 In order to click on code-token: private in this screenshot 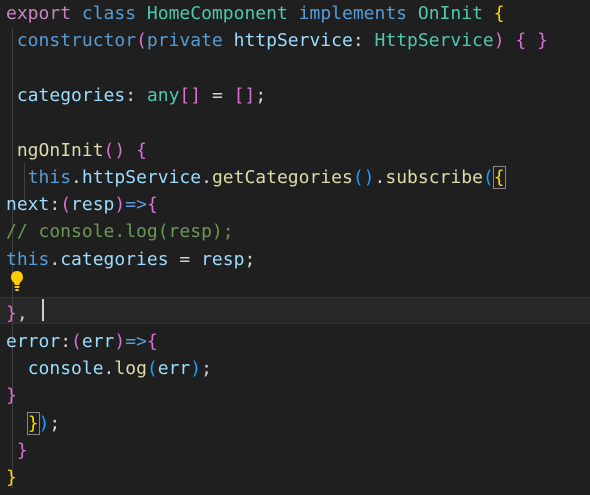, I will do `click(184, 41)`.